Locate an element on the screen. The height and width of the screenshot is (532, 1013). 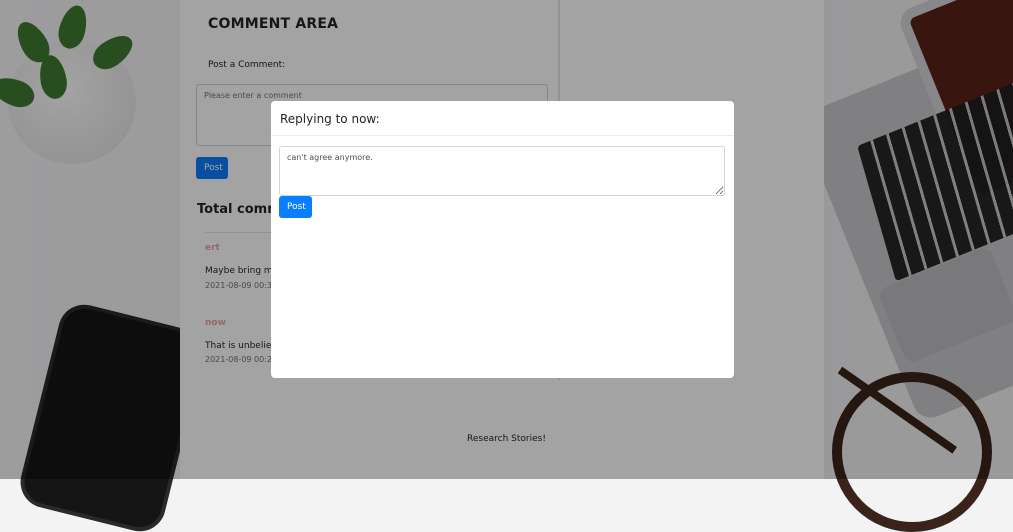
reply-input: can't agree anymore. is located at coordinates (502, 171).